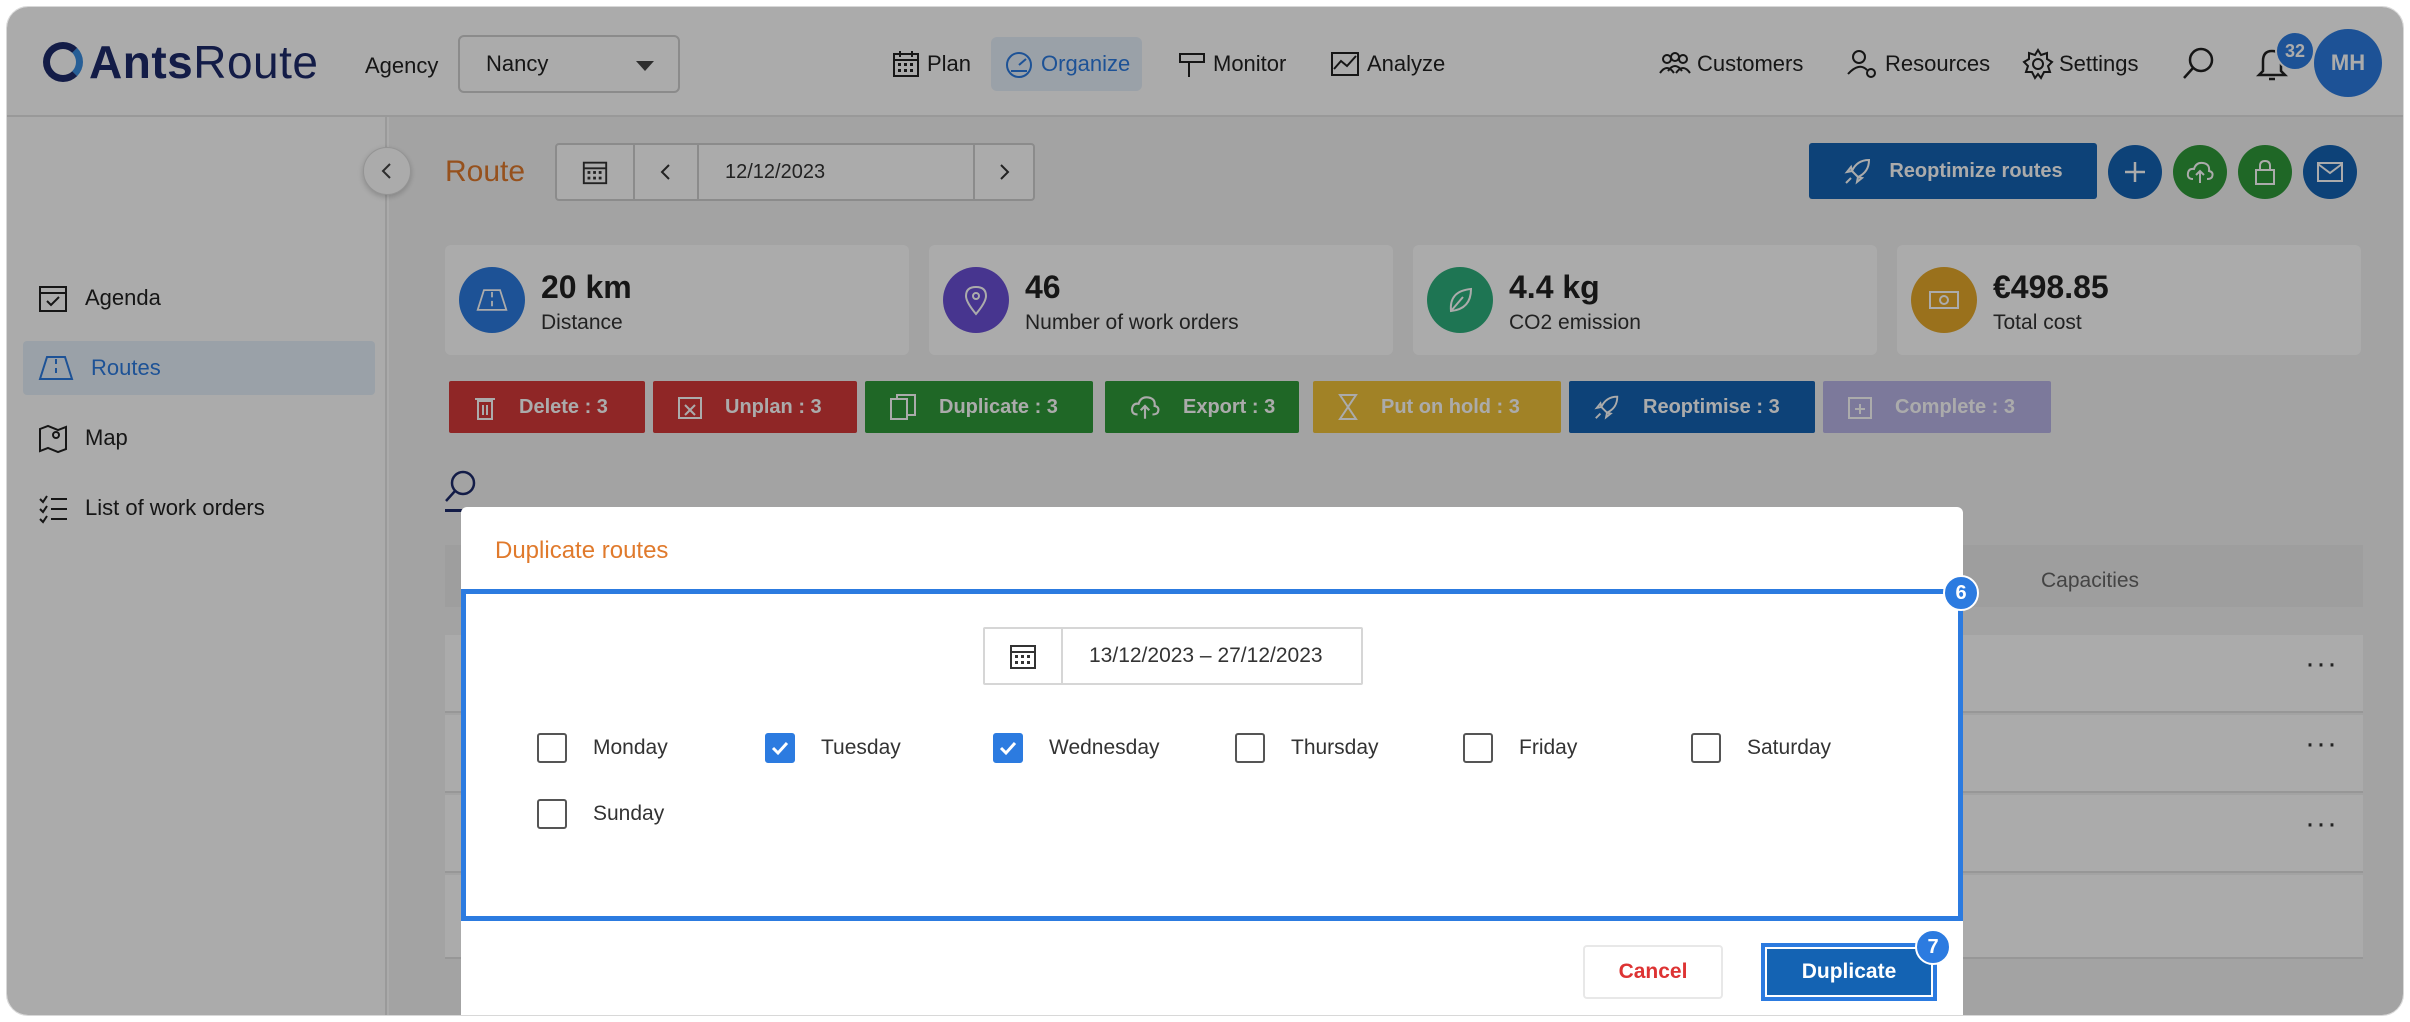  Describe the element at coordinates (1961, 593) in the screenshot. I see `step-badge: 6` at that location.